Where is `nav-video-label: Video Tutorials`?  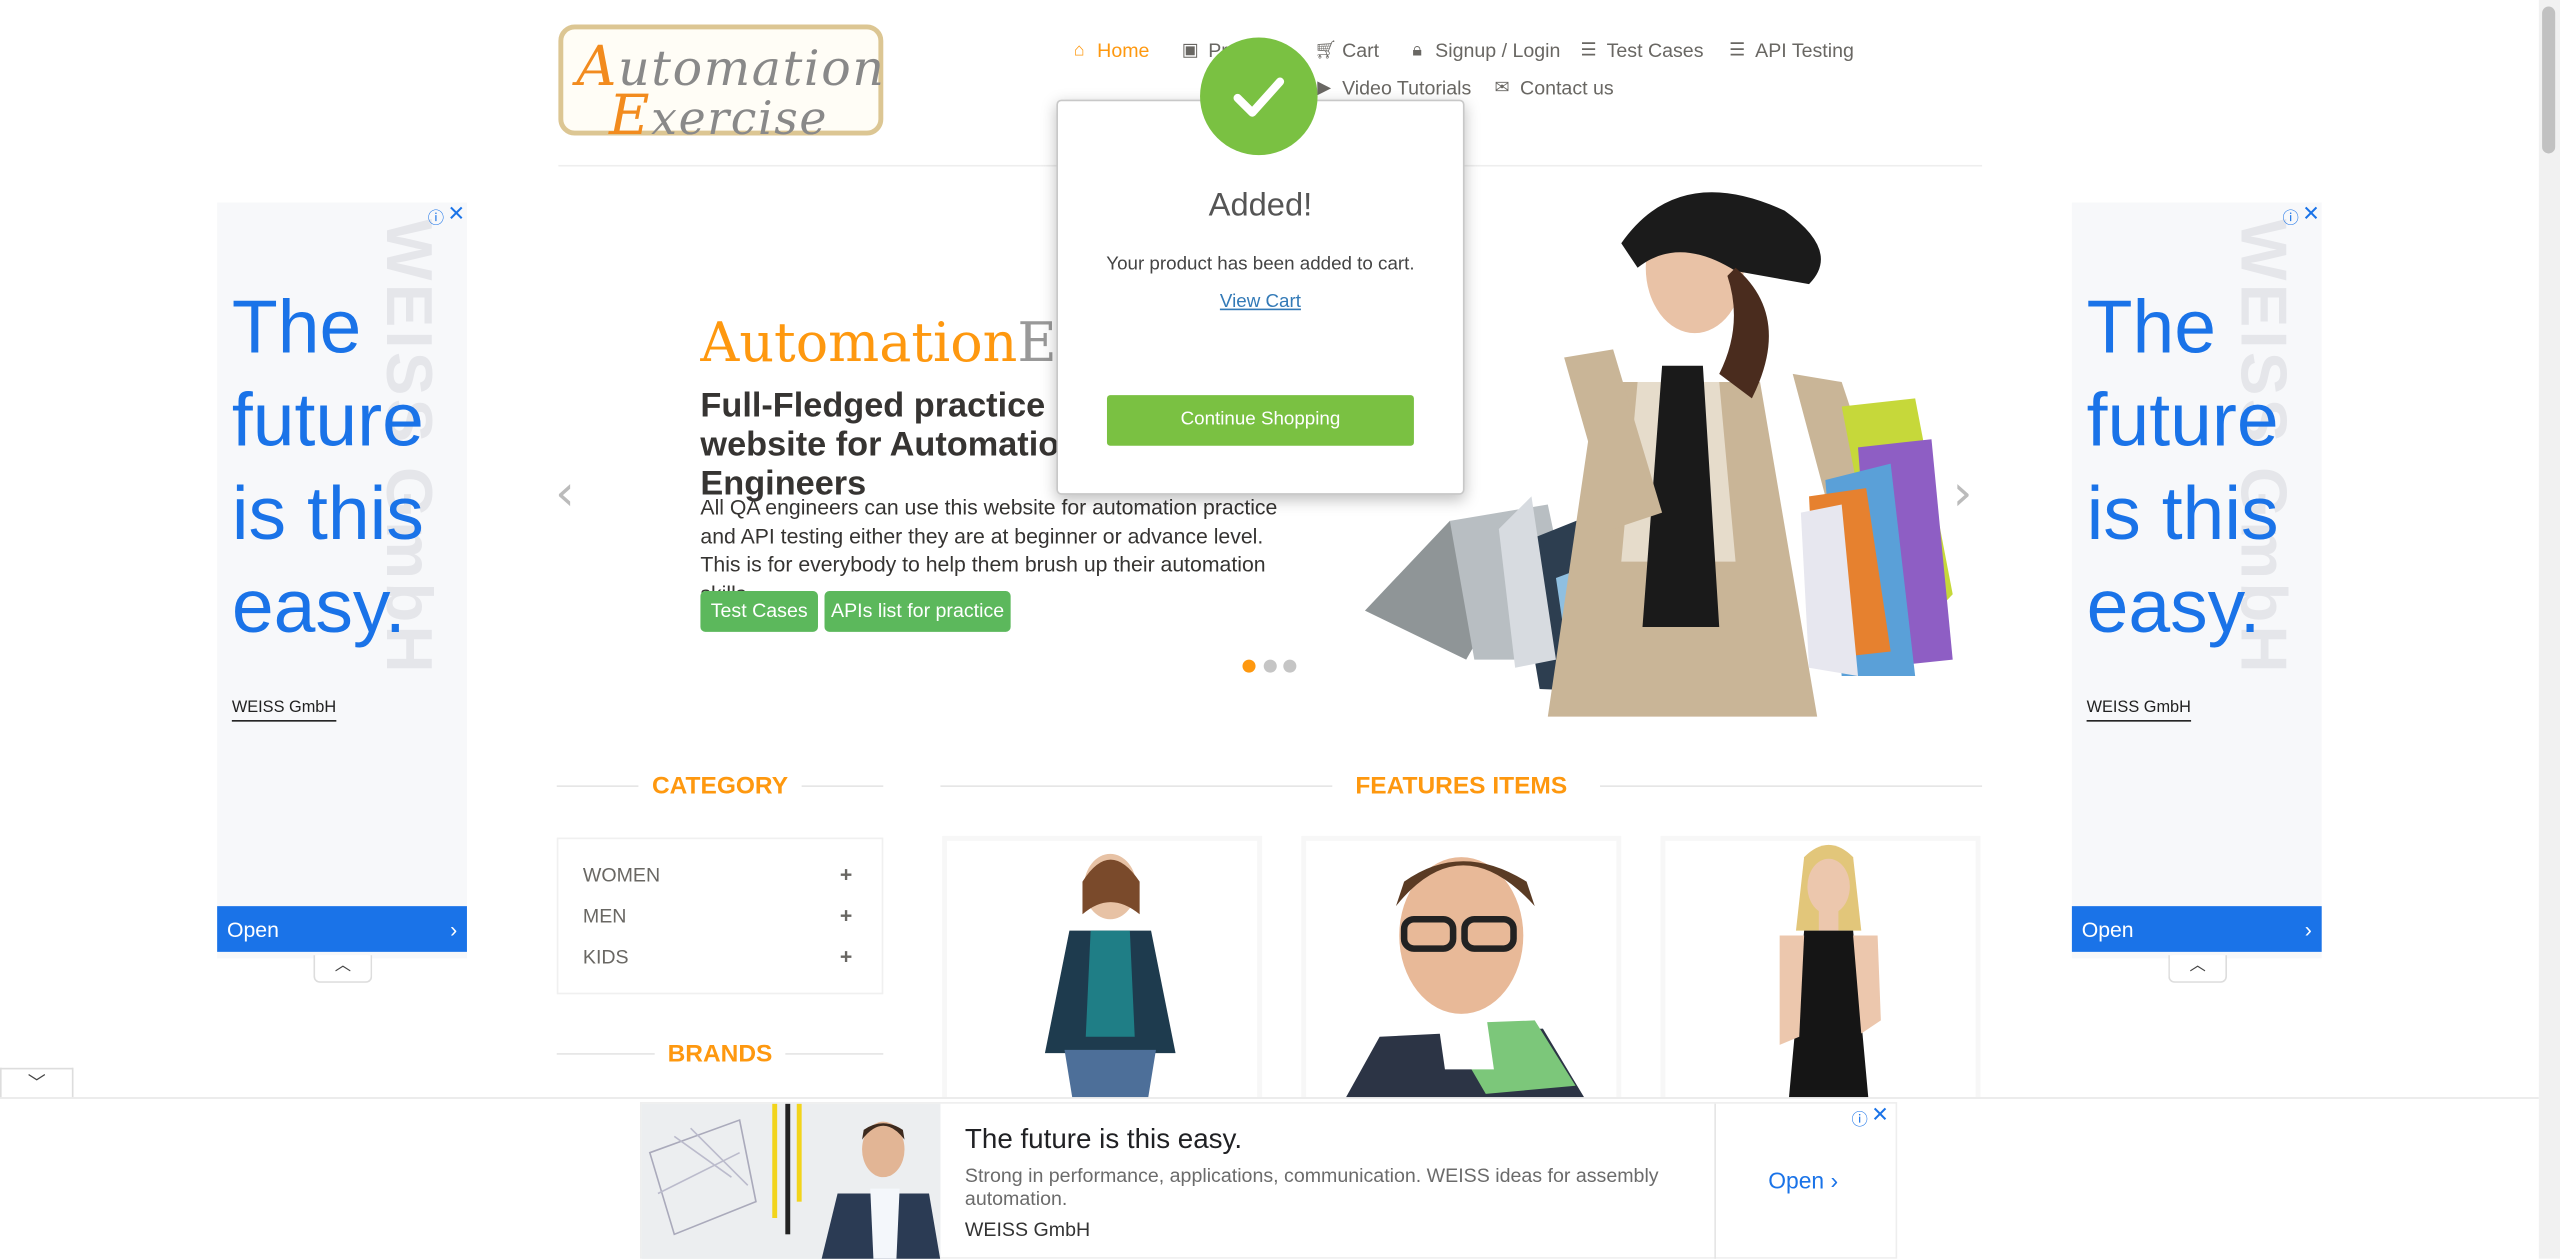
nav-video-label: Video Tutorials is located at coordinates (1407, 88).